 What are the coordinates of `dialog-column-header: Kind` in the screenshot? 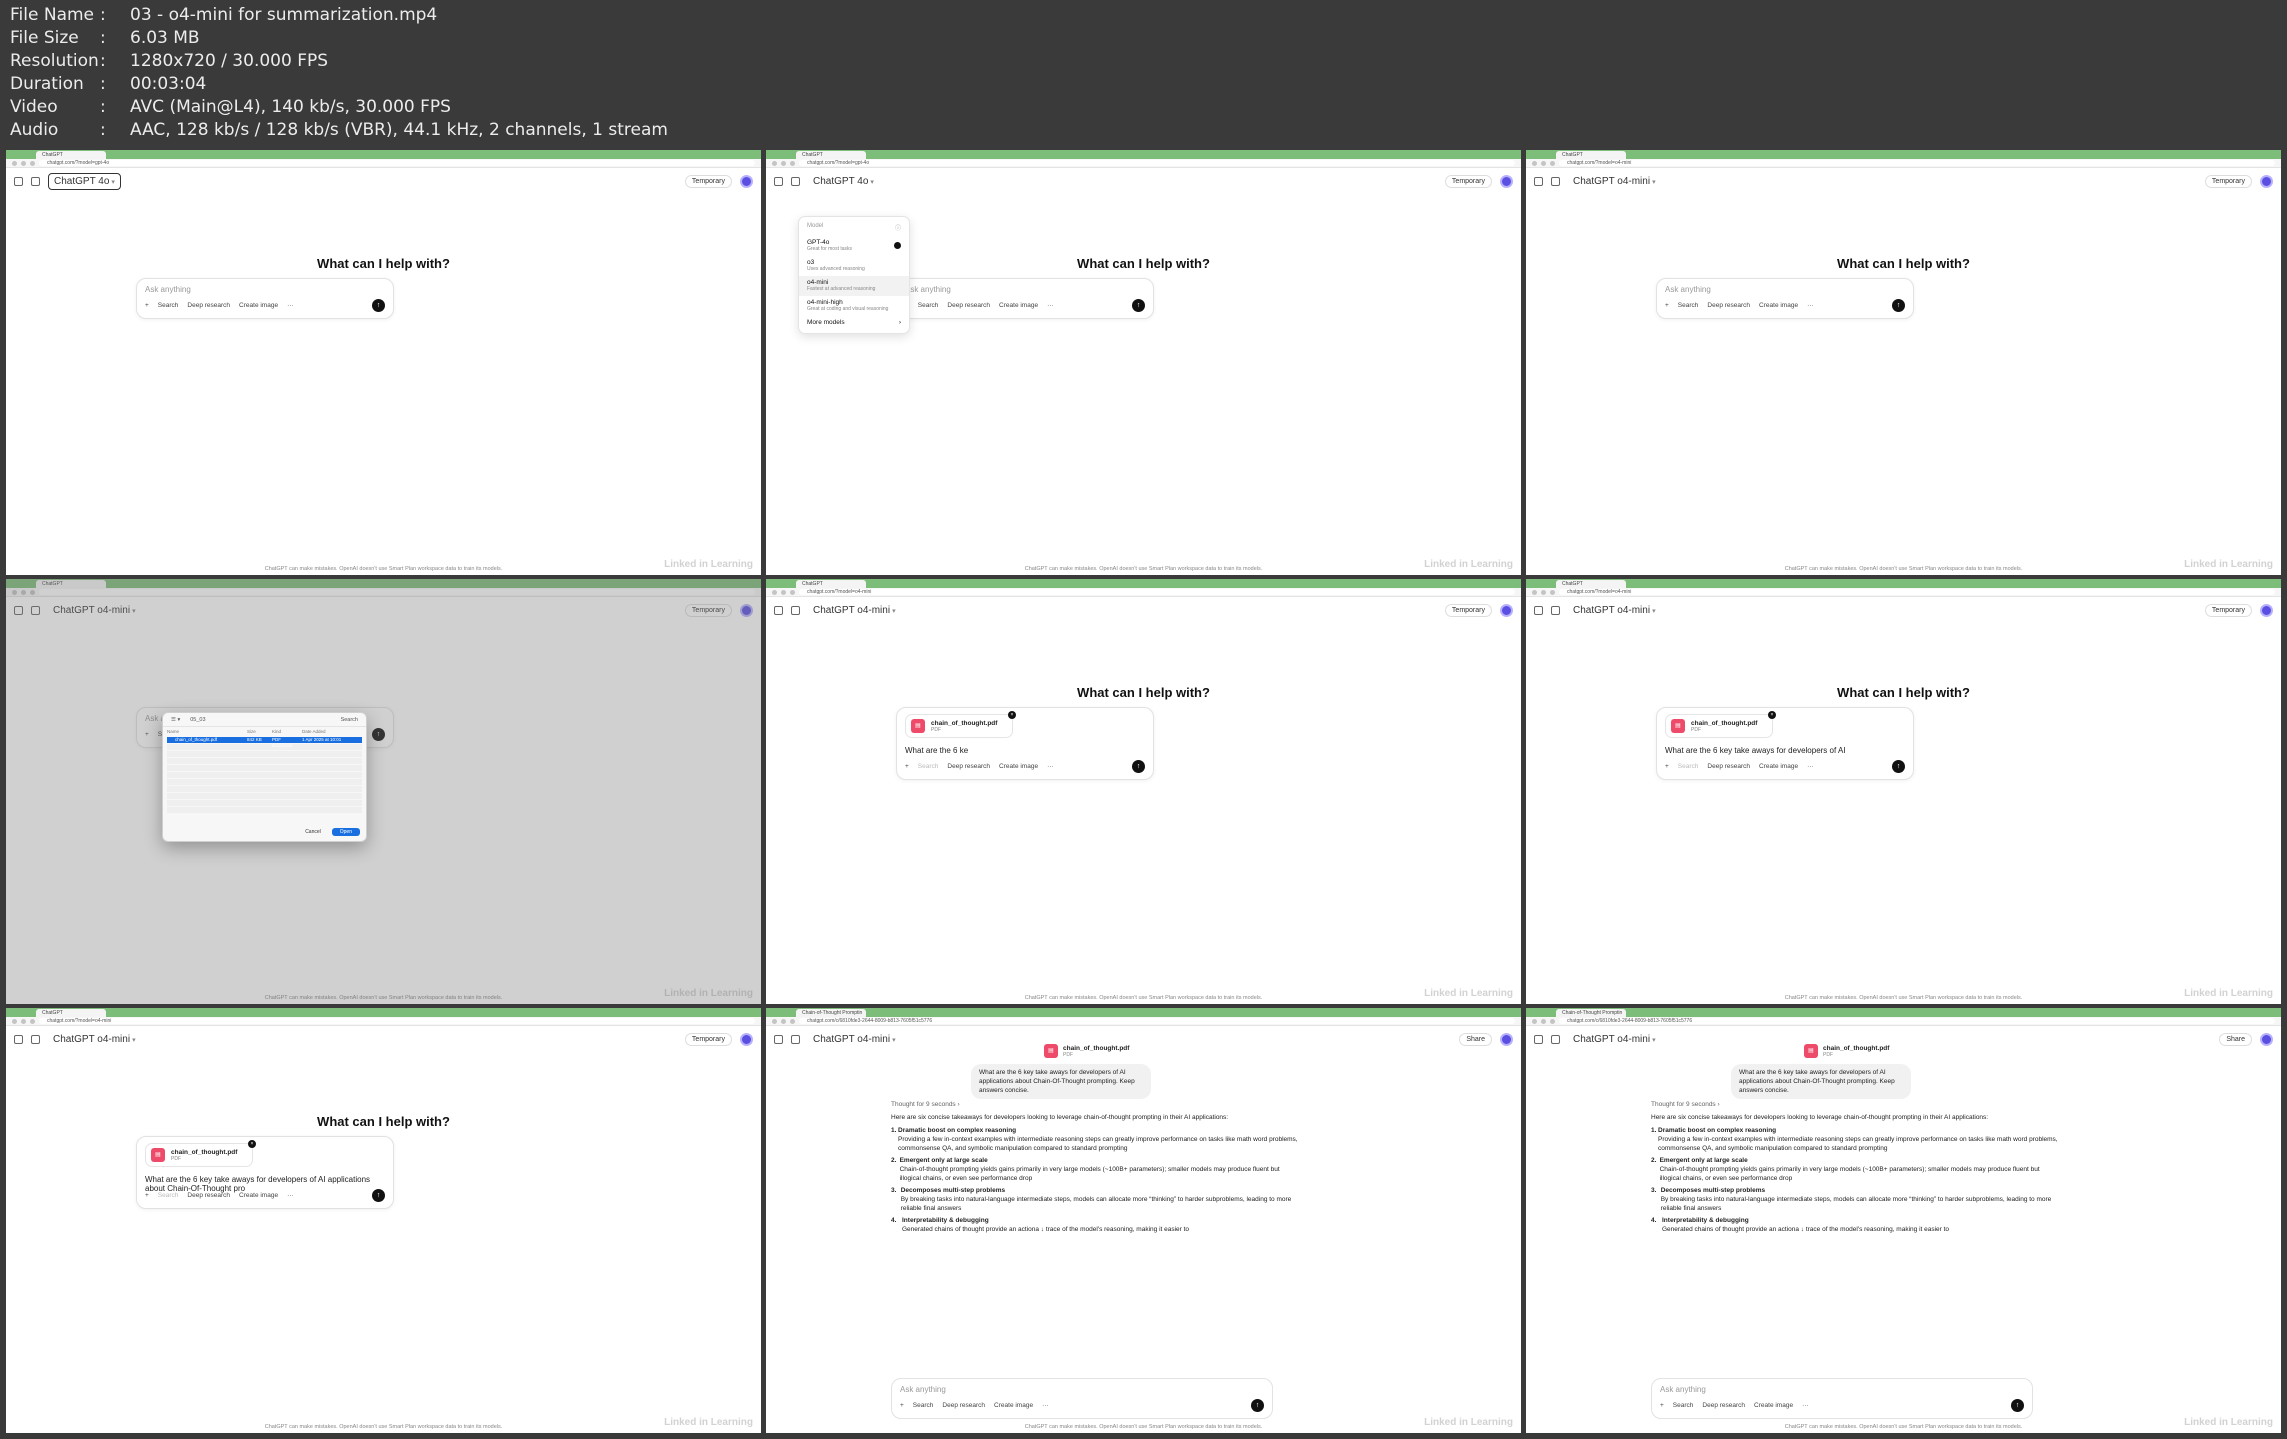 It's located at (287, 731).